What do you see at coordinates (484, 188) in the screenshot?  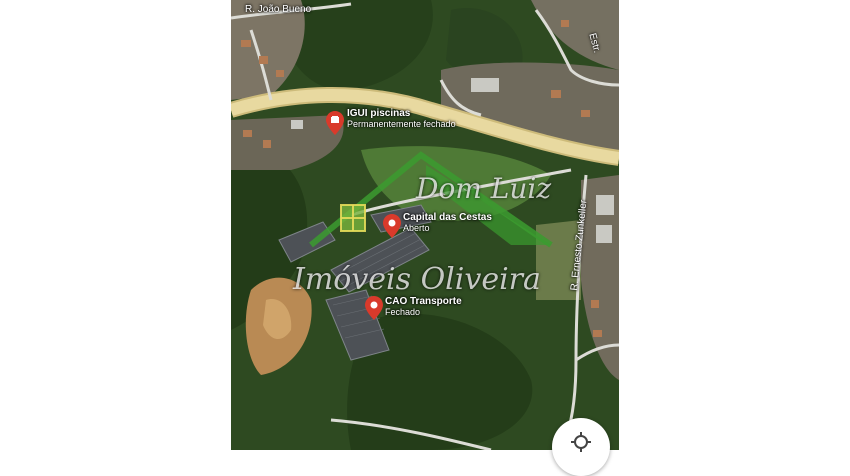 I see `watermark-text-top: Dom Luiz` at bounding box center [484, 188].